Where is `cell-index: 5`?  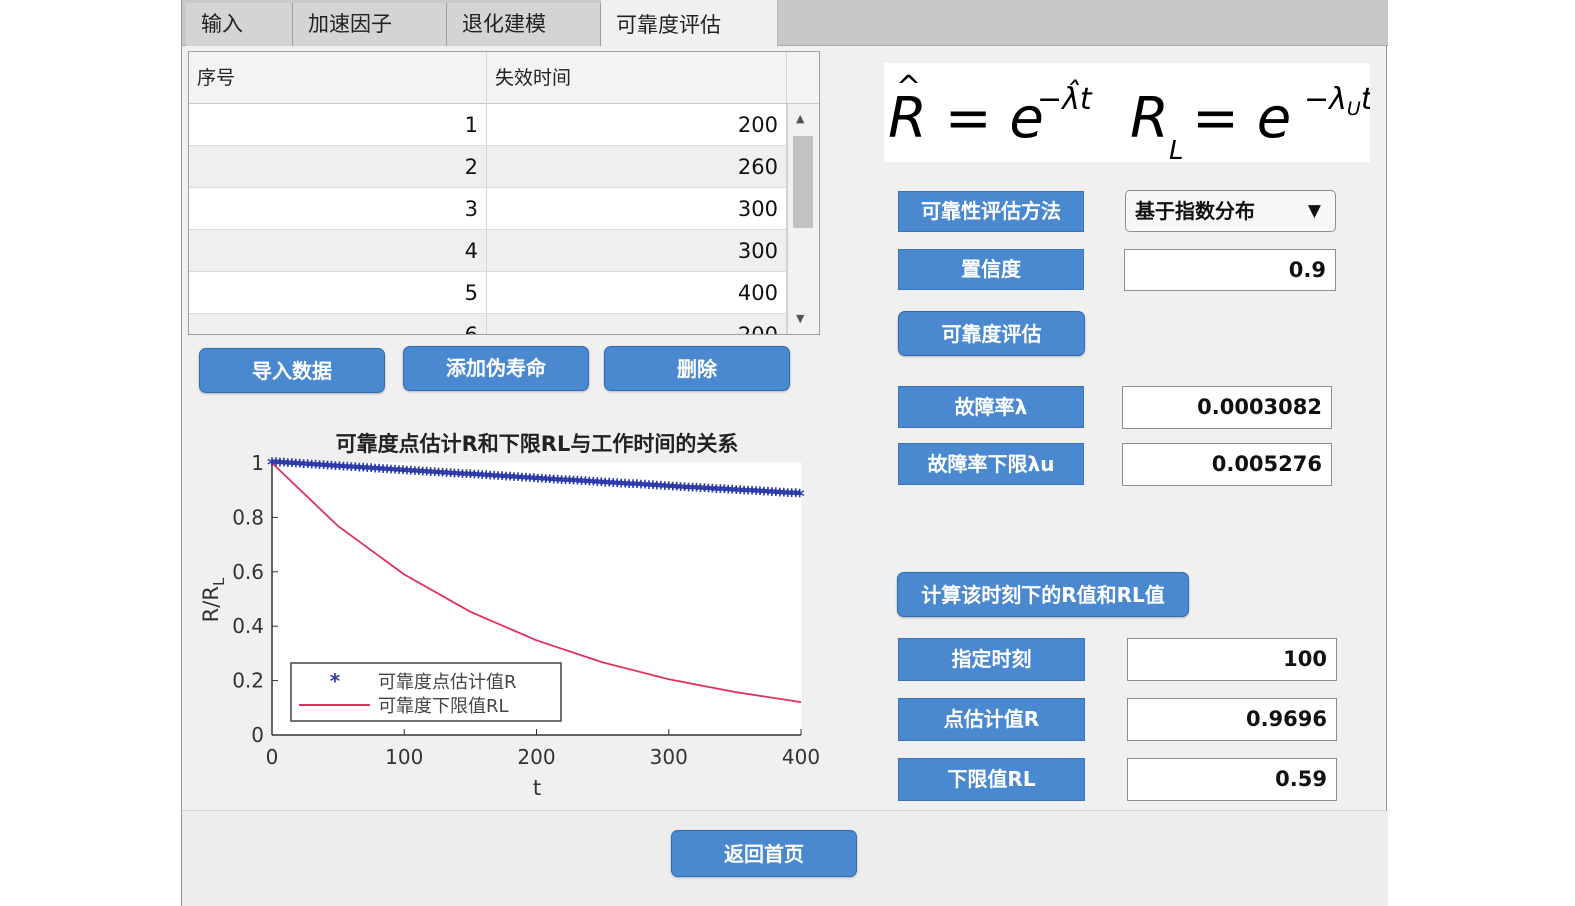 cell-index: 5 is located at coordinates (338, 293).